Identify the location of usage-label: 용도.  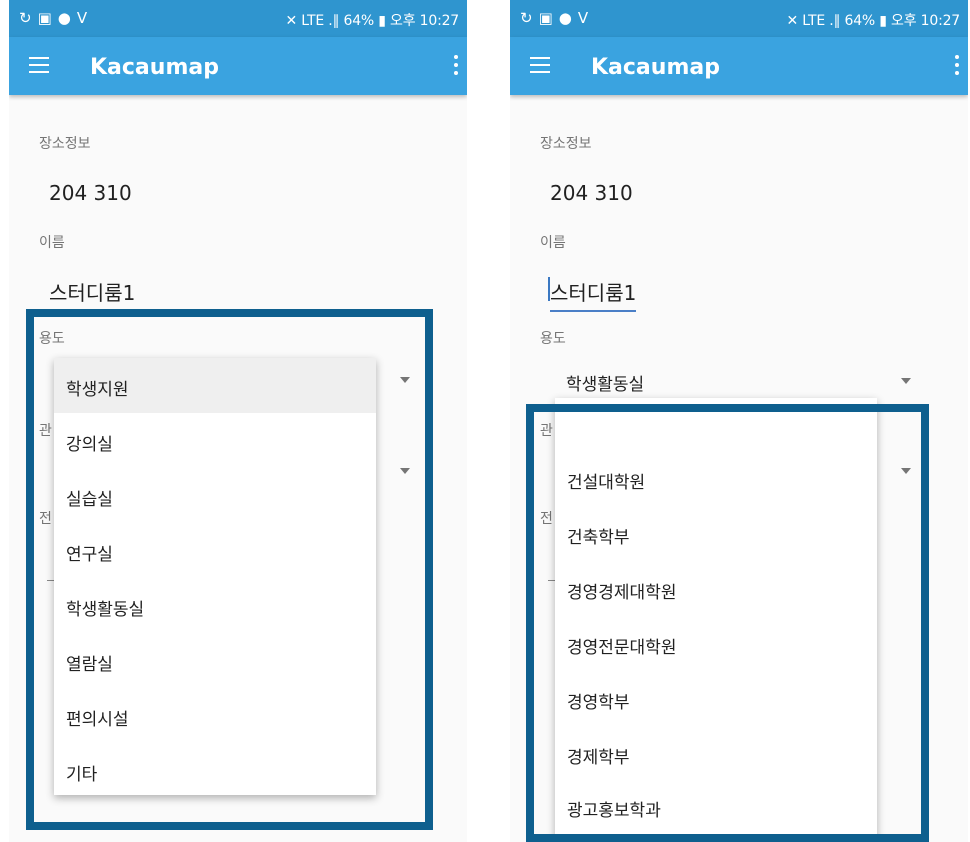
(553, 339).